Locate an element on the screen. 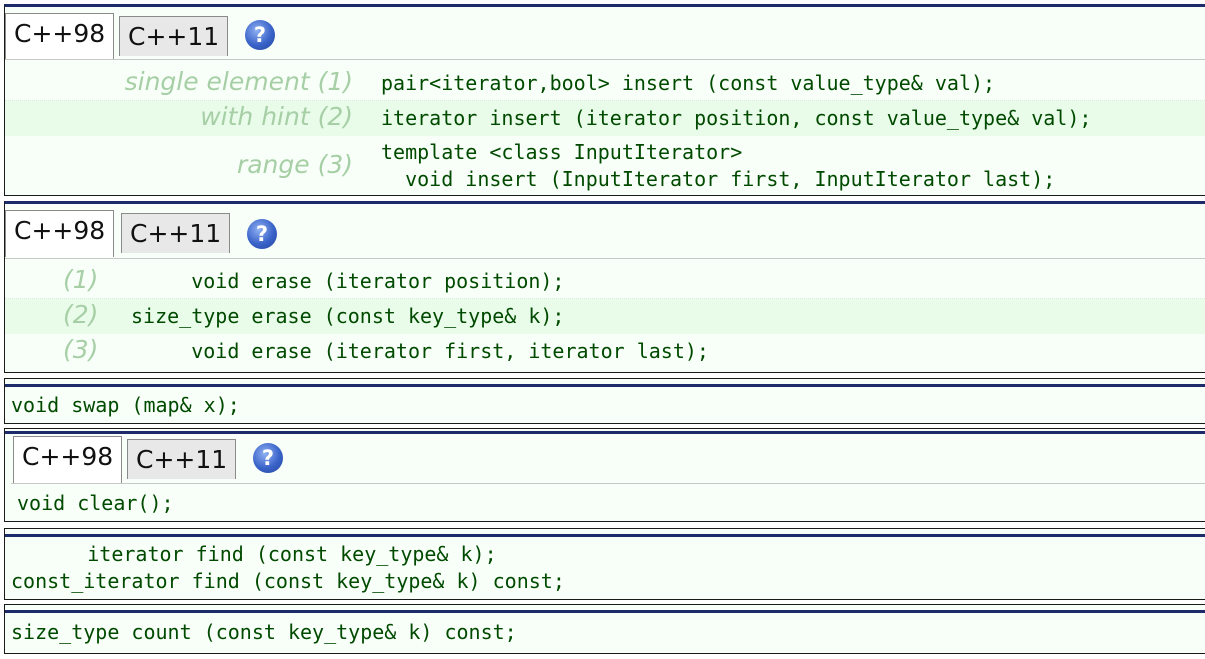 This screenshot has height=659, width=1205. overload-label: (2) is located at coordinates (81, 314).